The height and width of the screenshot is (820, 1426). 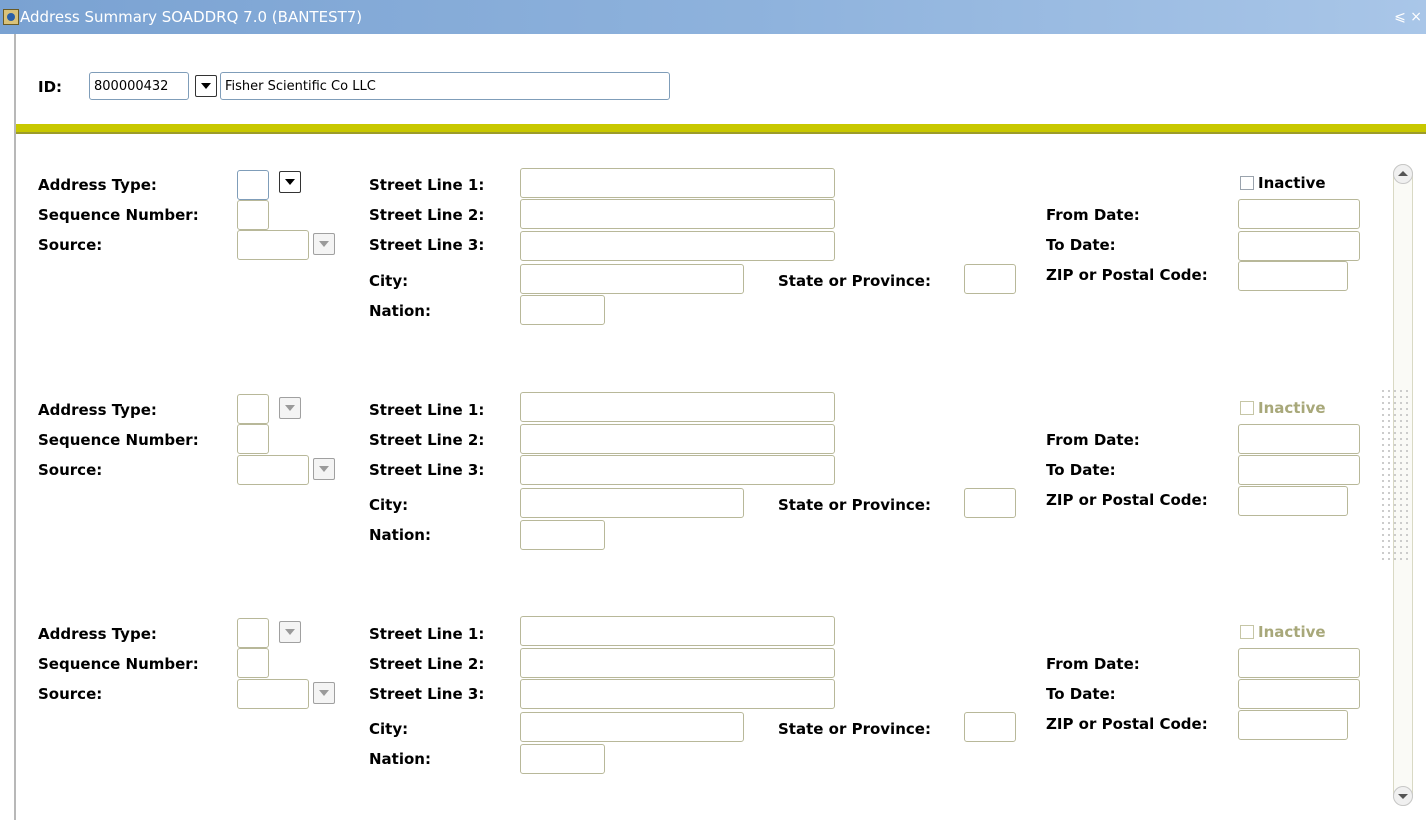 I want to click on scroll-down-arrow-icon, so click(x=1403, y=796).